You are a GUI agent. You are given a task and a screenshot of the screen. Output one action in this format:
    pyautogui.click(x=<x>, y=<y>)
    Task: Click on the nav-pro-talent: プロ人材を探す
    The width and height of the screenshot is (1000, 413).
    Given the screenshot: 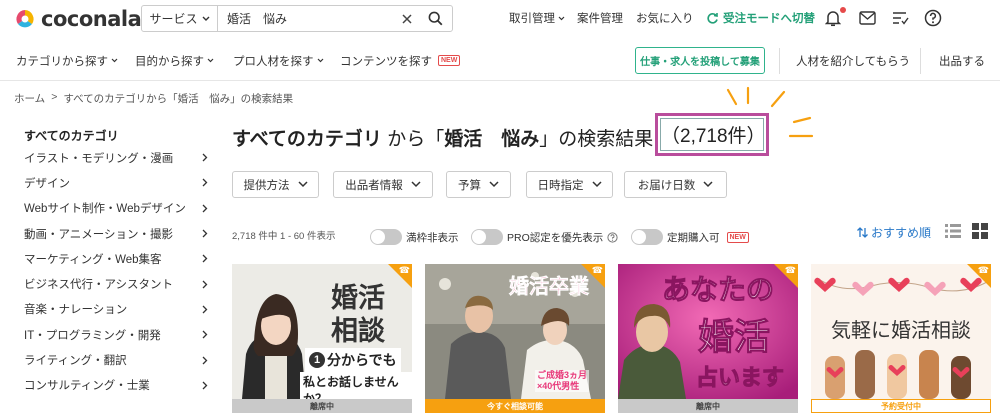 What is the action you would take?
    pyautogui.click(x=278, y=60)
    